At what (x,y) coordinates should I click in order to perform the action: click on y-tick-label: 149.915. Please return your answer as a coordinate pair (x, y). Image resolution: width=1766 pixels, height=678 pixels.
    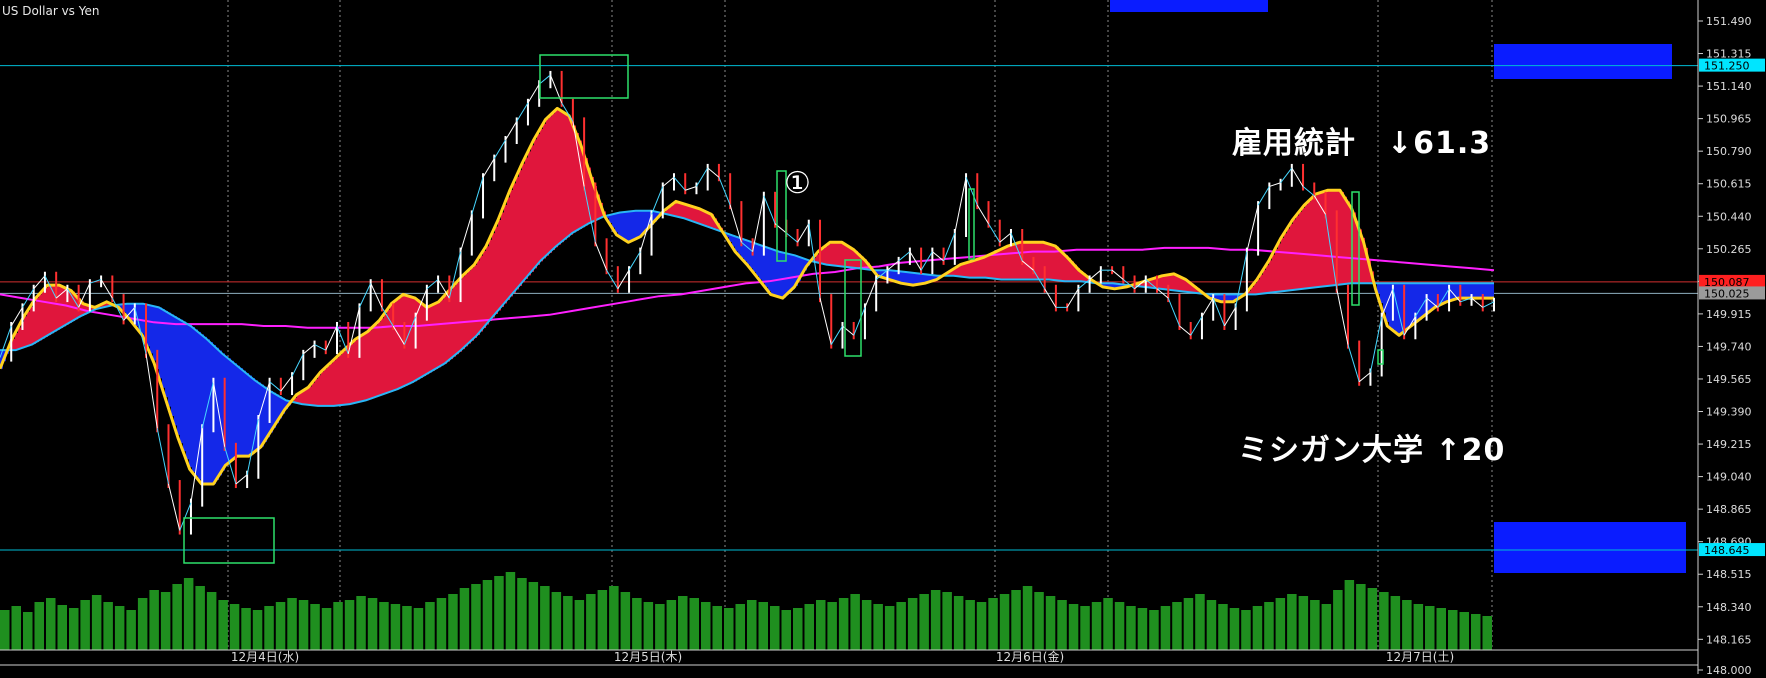
    Looking at the image, I should click on (1729, 314).